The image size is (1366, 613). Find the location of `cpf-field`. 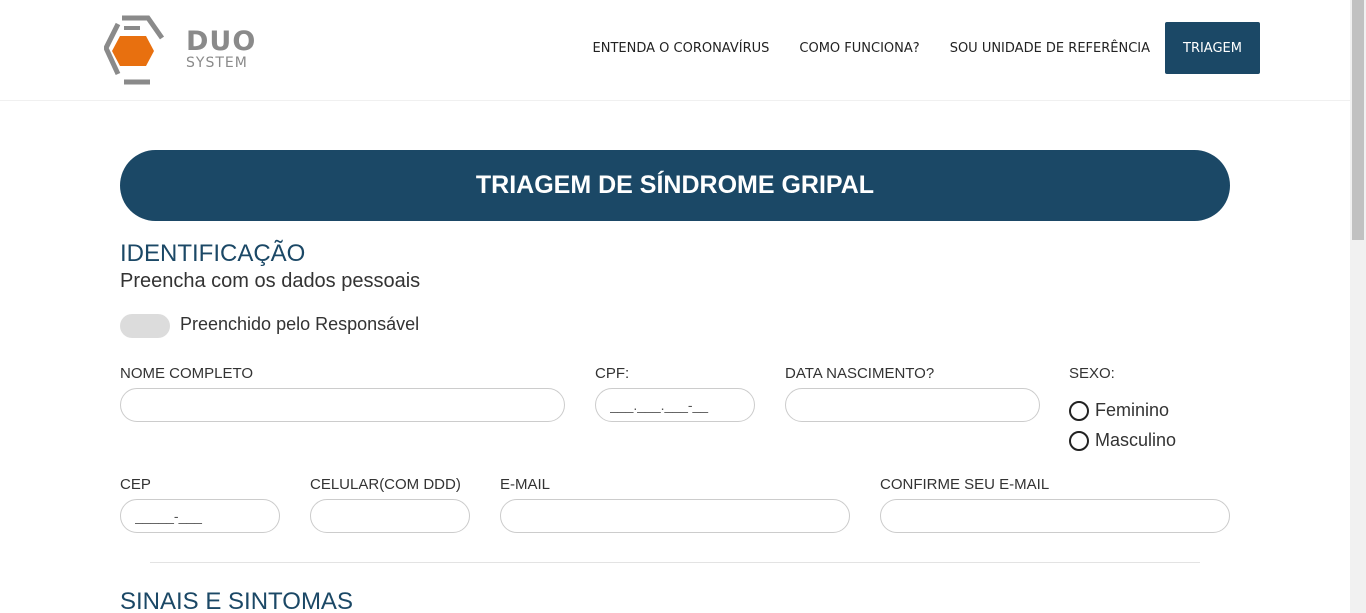

cpf-field is located at coordinates (675, 405).